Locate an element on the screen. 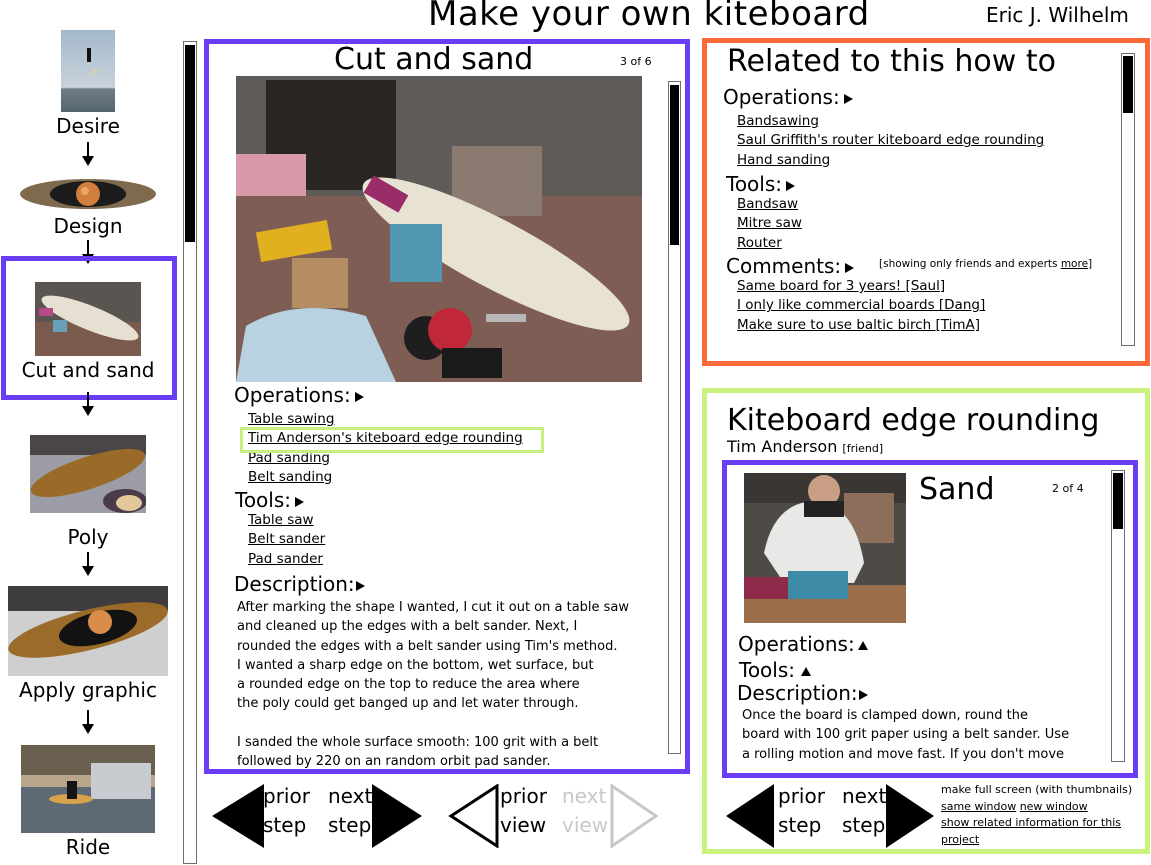 This screenshot has height=865, width=1151. comment-link: Make sure to use baltic birch [TimA] is located at coordinates (861, 325).